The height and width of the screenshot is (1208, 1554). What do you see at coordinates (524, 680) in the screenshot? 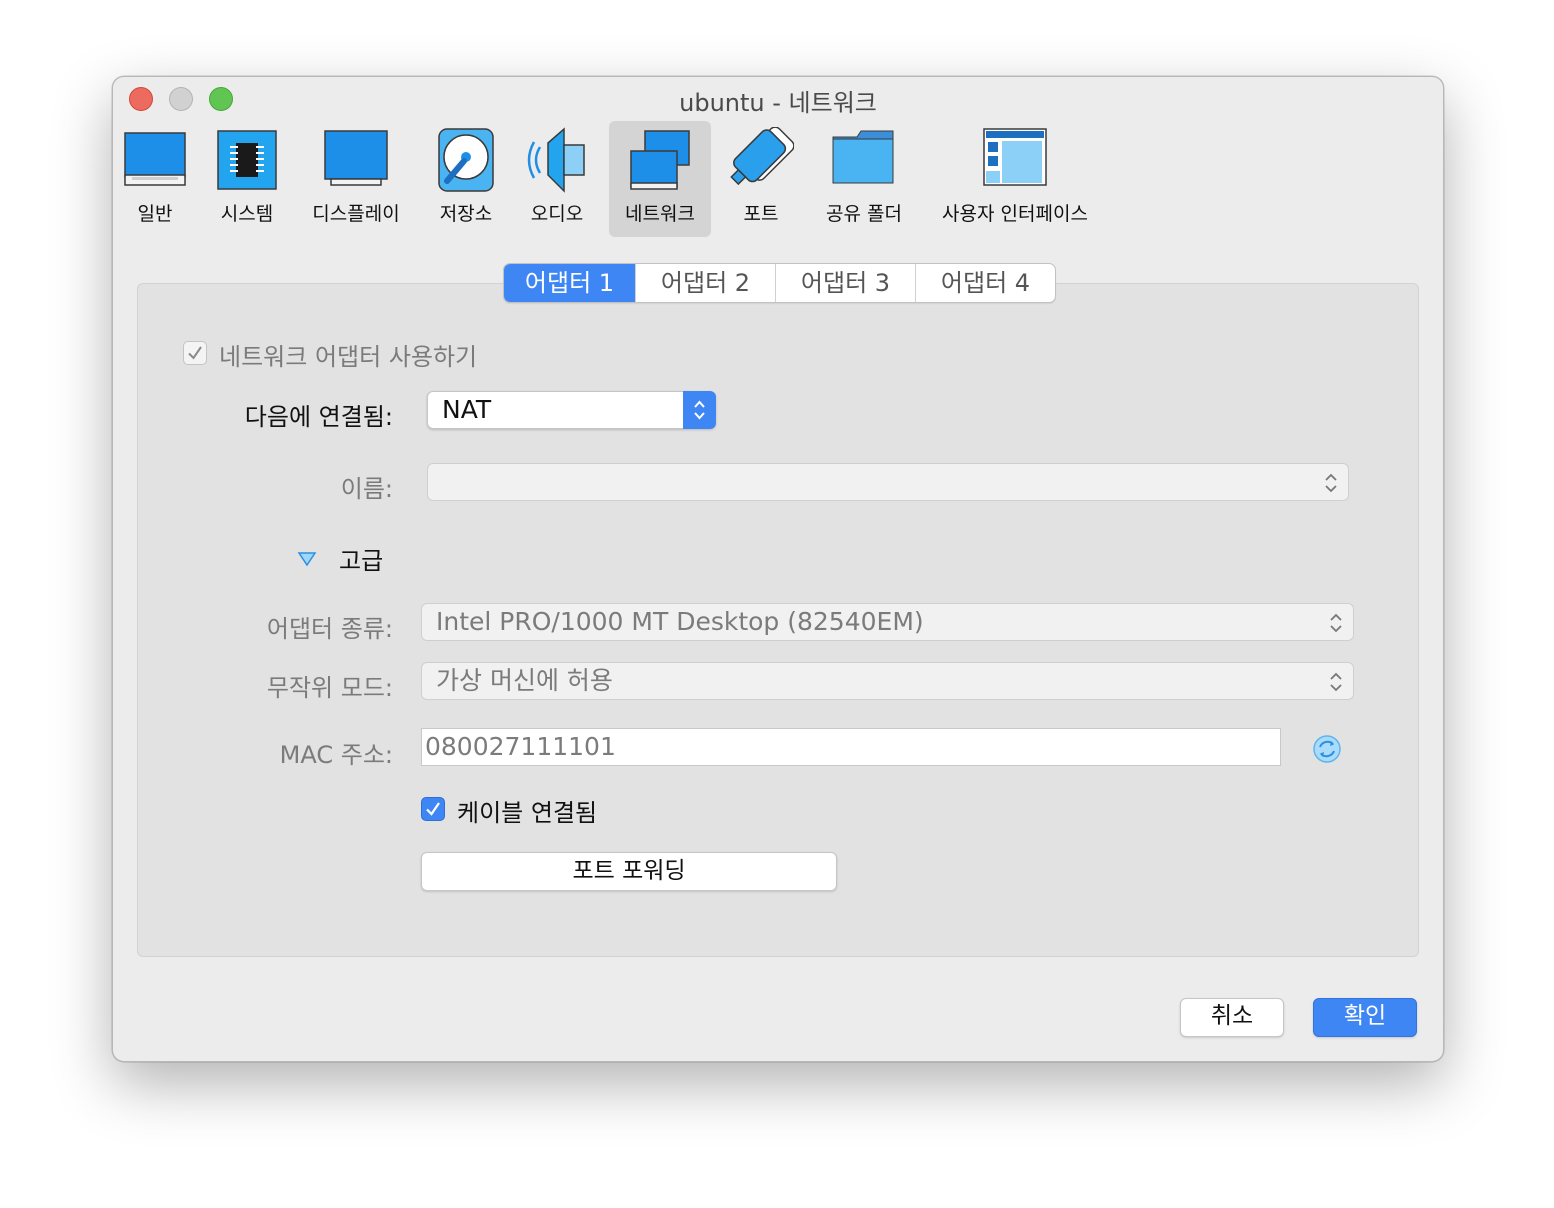
I see `promiscuous-mode-value: 가상 머신에 허용` at bounding box center [524, 680].